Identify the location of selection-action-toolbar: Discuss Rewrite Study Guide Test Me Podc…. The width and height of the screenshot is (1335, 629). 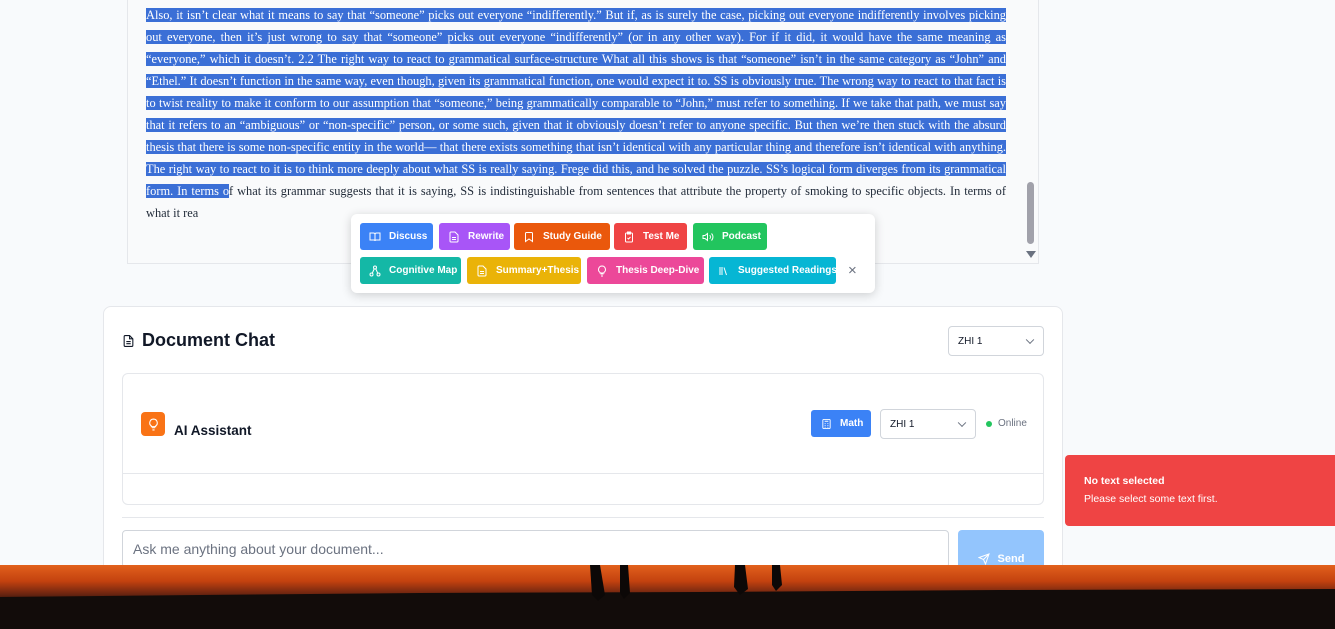
(613, 253).